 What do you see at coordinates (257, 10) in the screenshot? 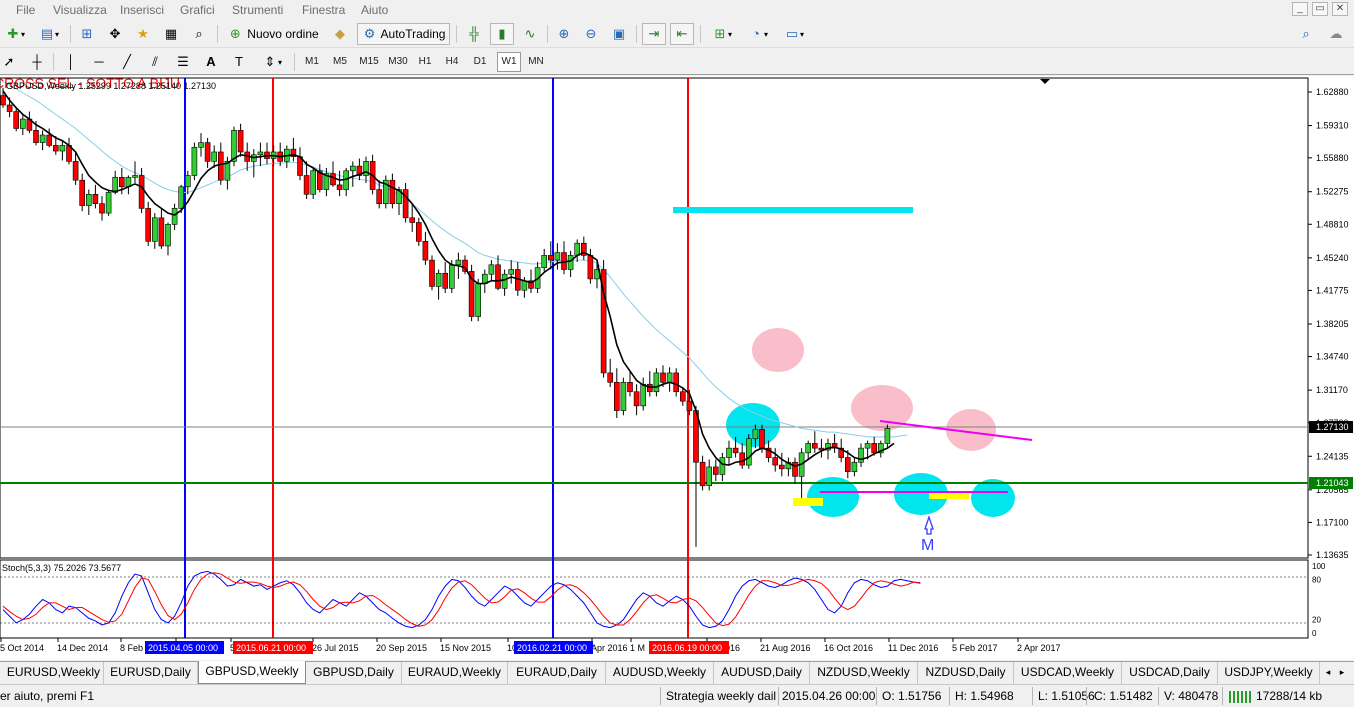
I see `menu-strumenti: Strumenti` at bounding box center [257, 10].